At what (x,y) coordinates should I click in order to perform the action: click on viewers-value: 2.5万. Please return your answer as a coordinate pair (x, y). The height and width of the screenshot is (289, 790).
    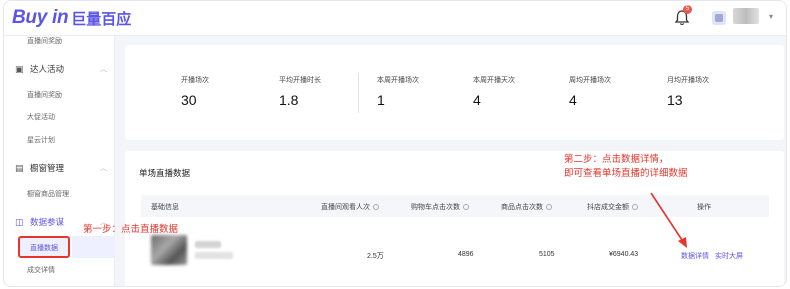
    Looking at the image, I should click on (375, 256).